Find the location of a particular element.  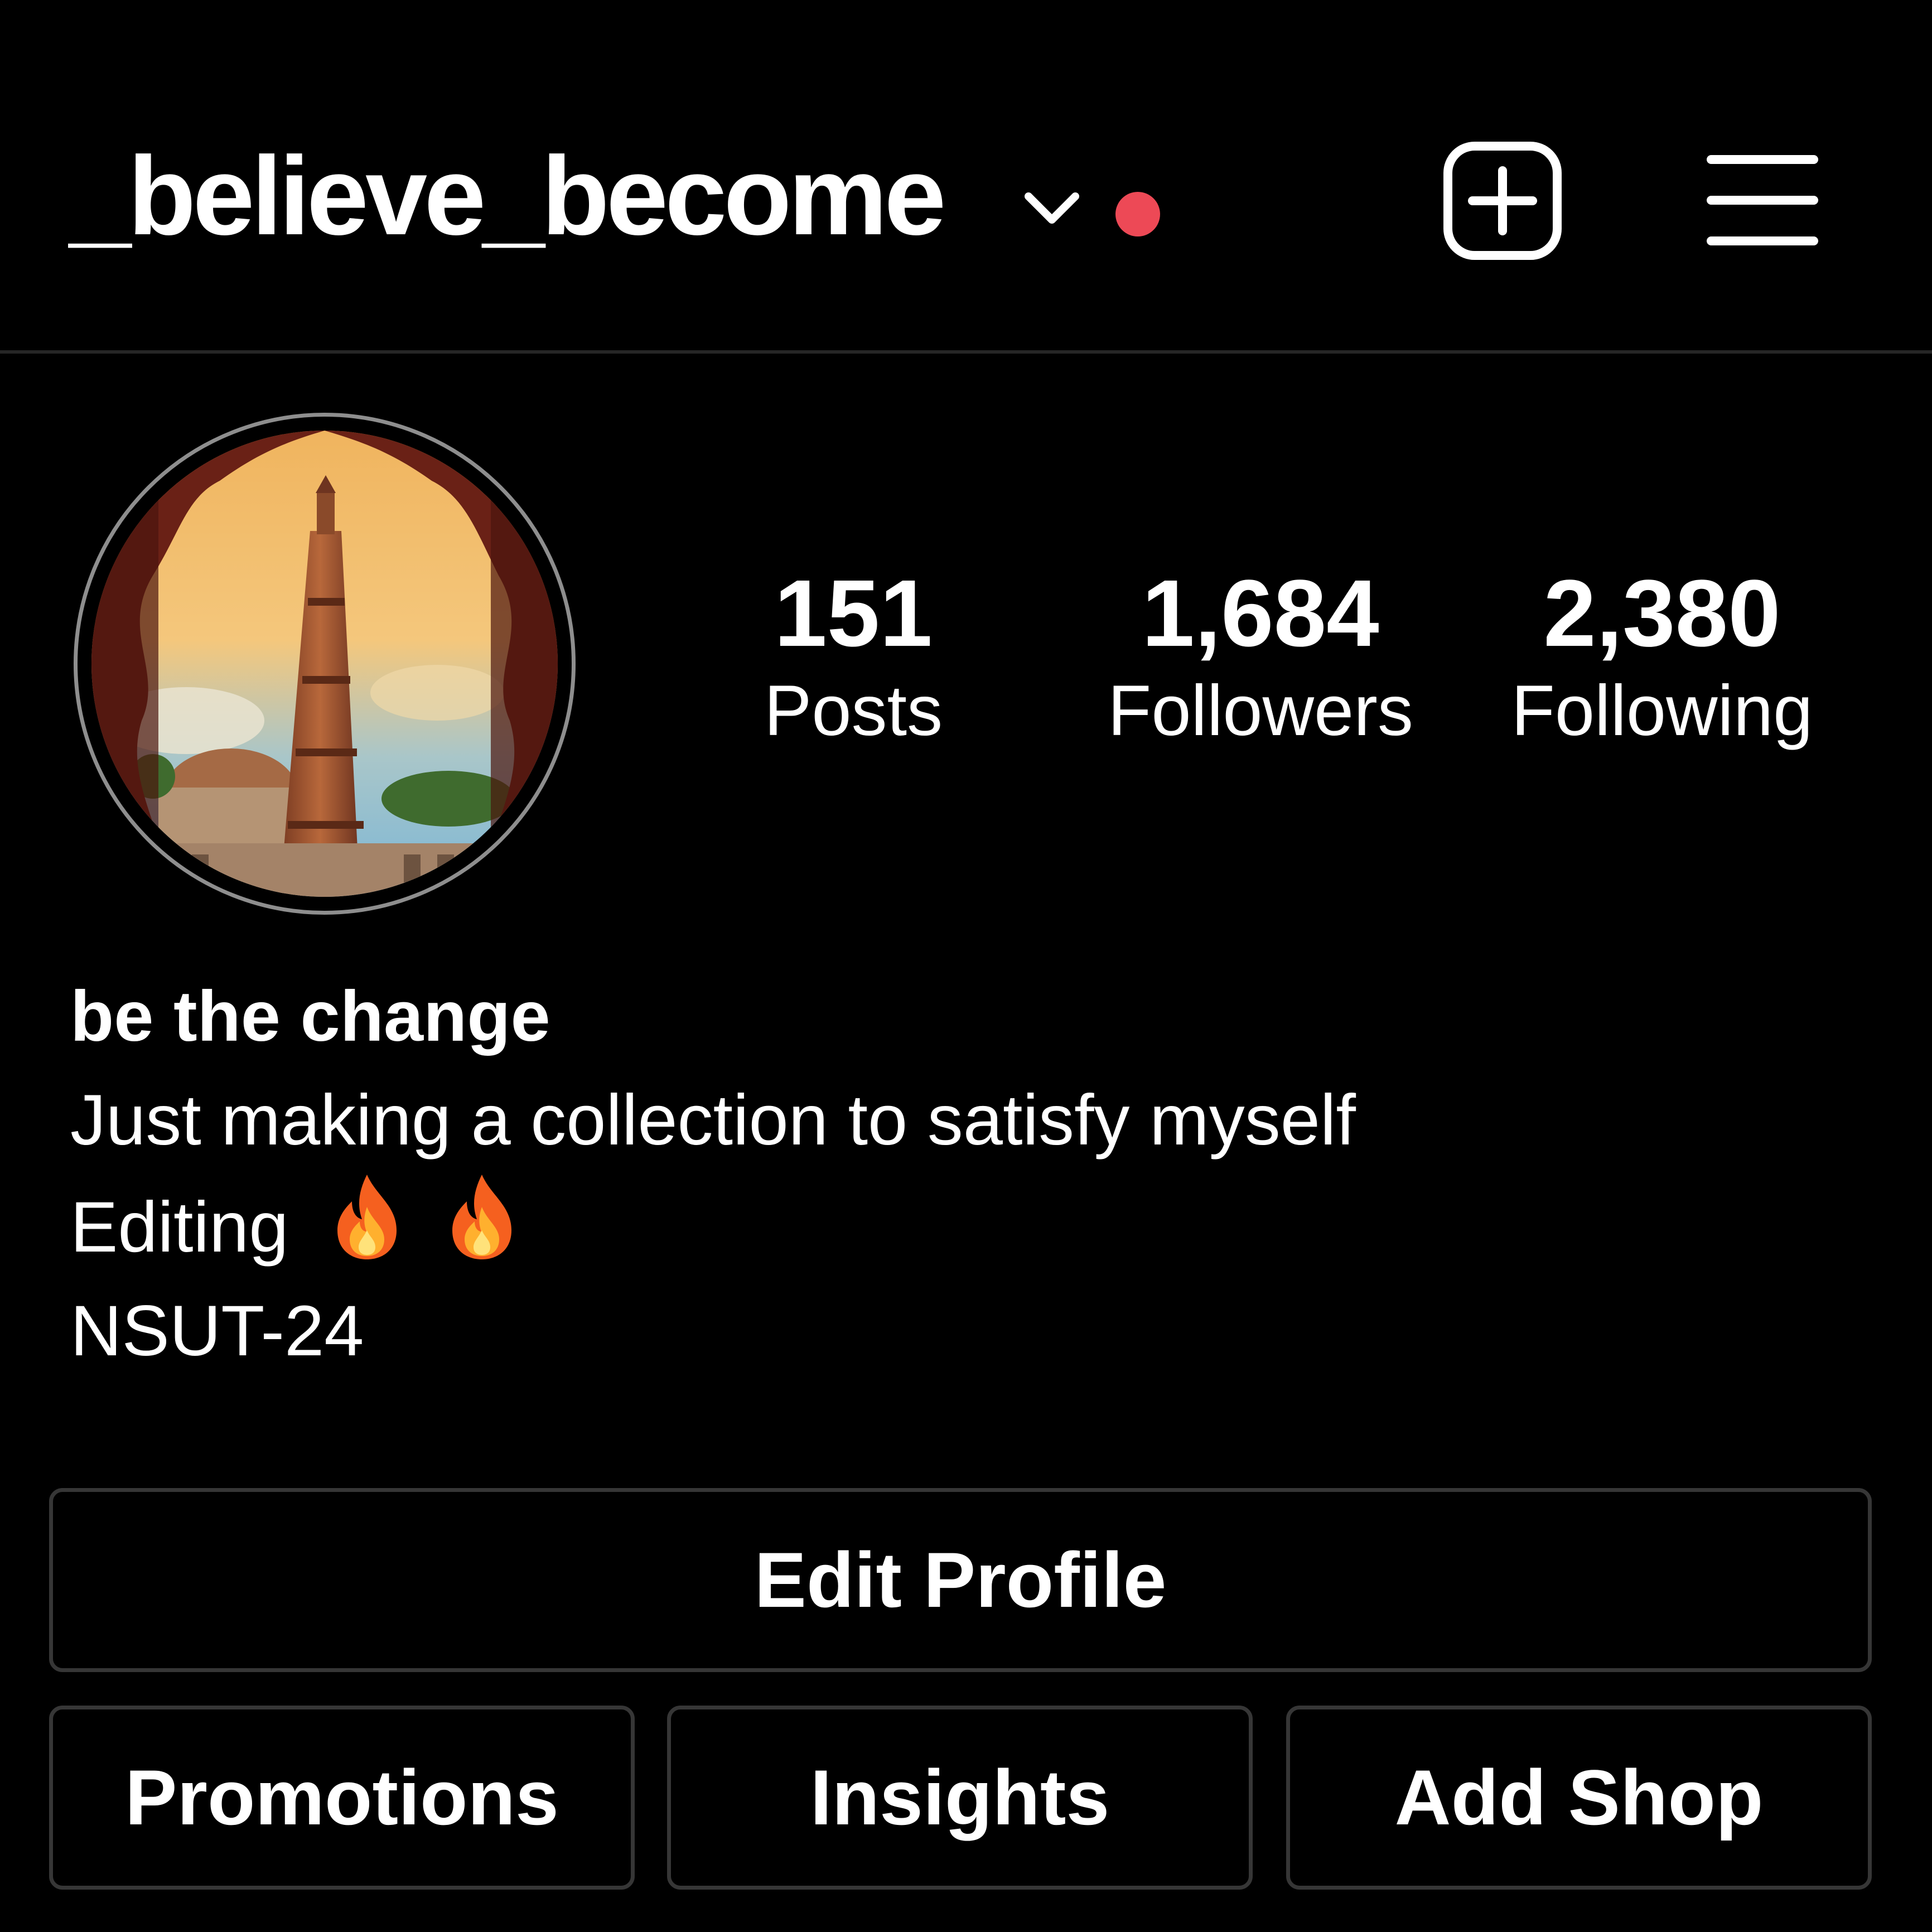

edit-profile-button: Edit Profile is located at coordinates (960, 1580).